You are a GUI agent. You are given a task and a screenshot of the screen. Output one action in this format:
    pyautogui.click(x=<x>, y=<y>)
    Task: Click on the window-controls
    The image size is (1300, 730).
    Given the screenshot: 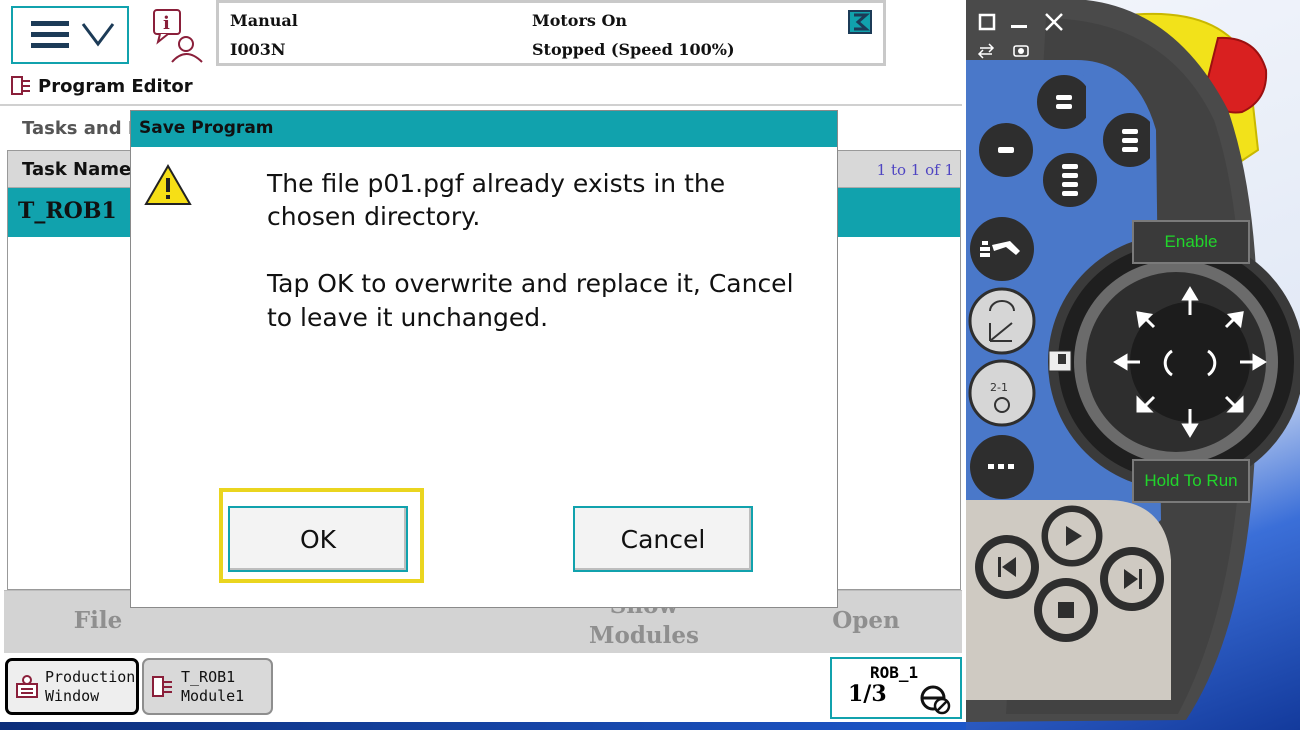 What is the action you would take?
    pyautogui.click(x=1020, y=36)
    